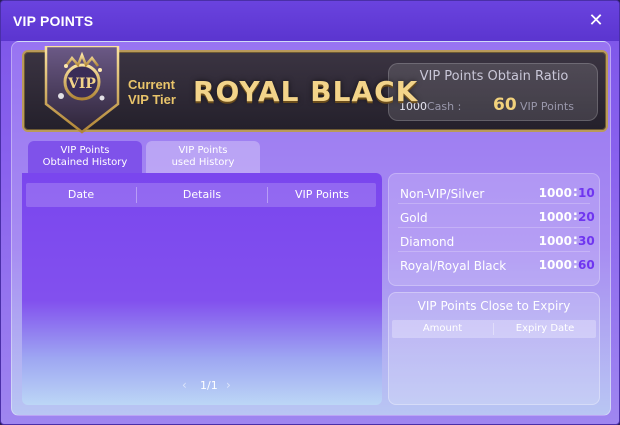  What do you see at coordinates (81, 84) in the screenshot?
I see `badge-text: VIP` at bounding box center [81, 84].